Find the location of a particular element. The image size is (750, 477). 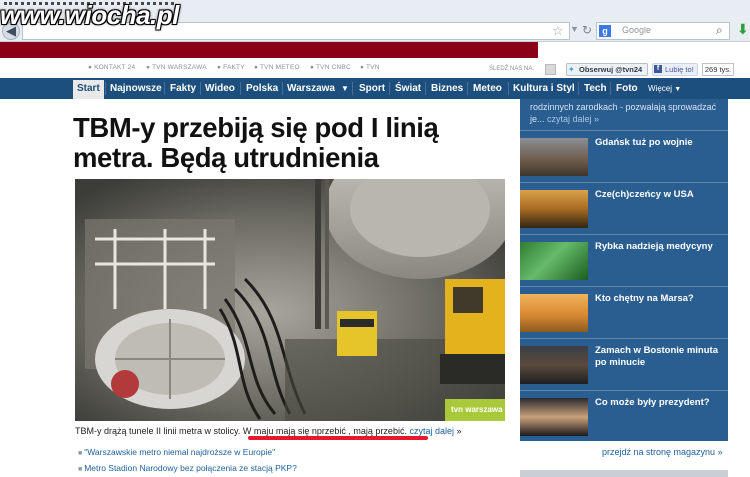

thumbnail-boston is located at coordinates (554, 365).